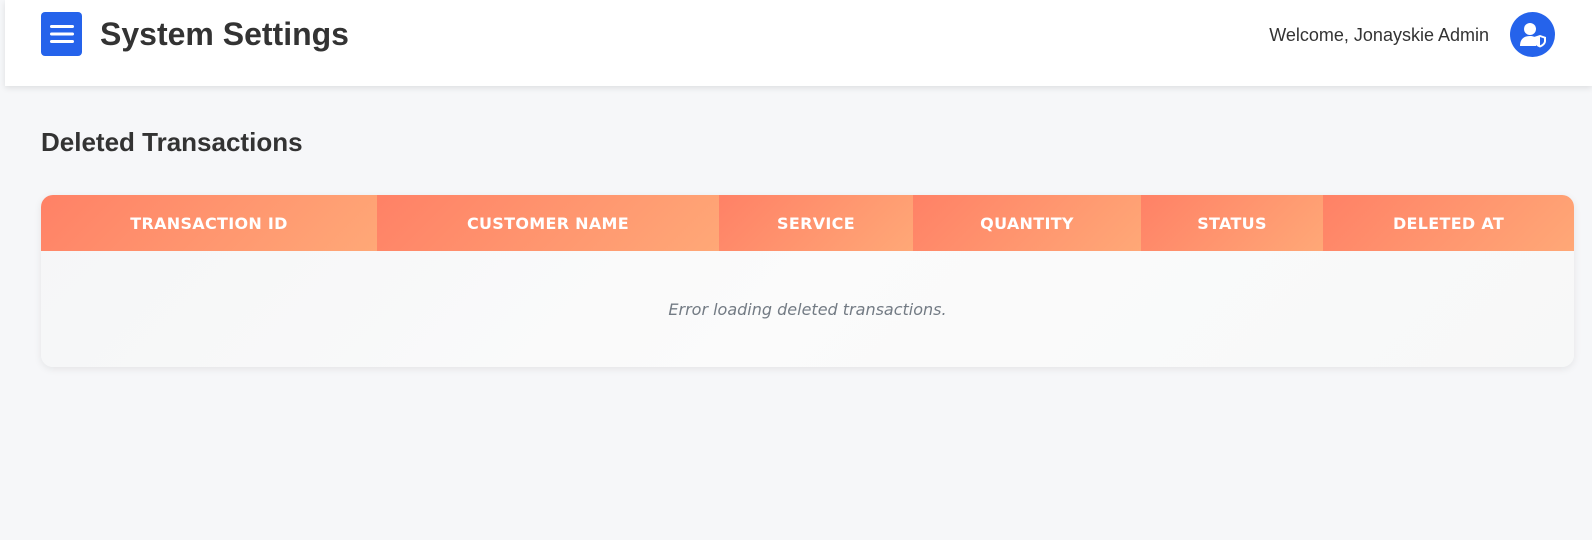 The image size is (1592, 540). I want to click on column-header-deleted-at: DELETED AT, so click(1448, 223).